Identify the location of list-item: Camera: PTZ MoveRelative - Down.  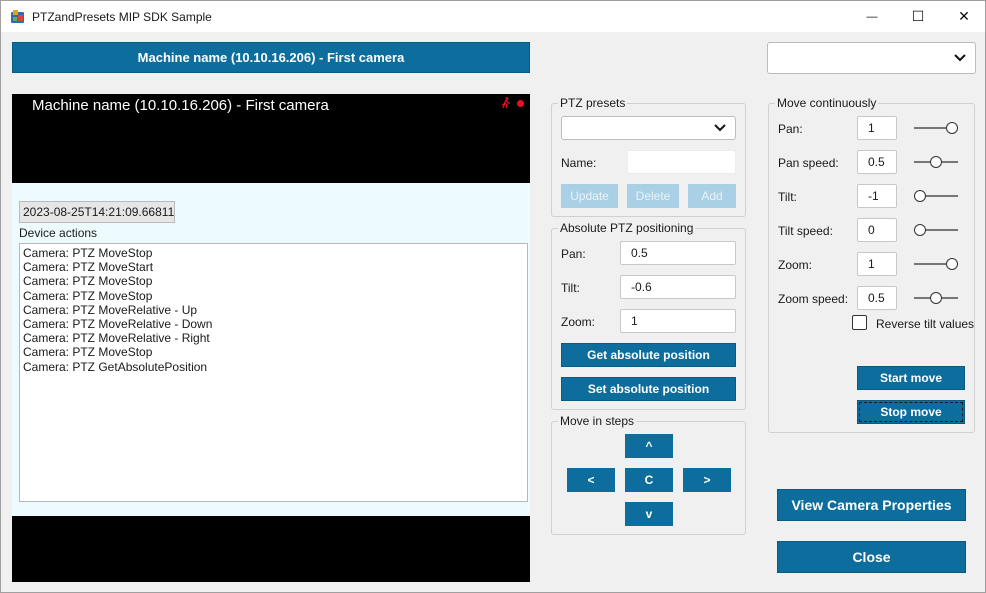
(273, 324).